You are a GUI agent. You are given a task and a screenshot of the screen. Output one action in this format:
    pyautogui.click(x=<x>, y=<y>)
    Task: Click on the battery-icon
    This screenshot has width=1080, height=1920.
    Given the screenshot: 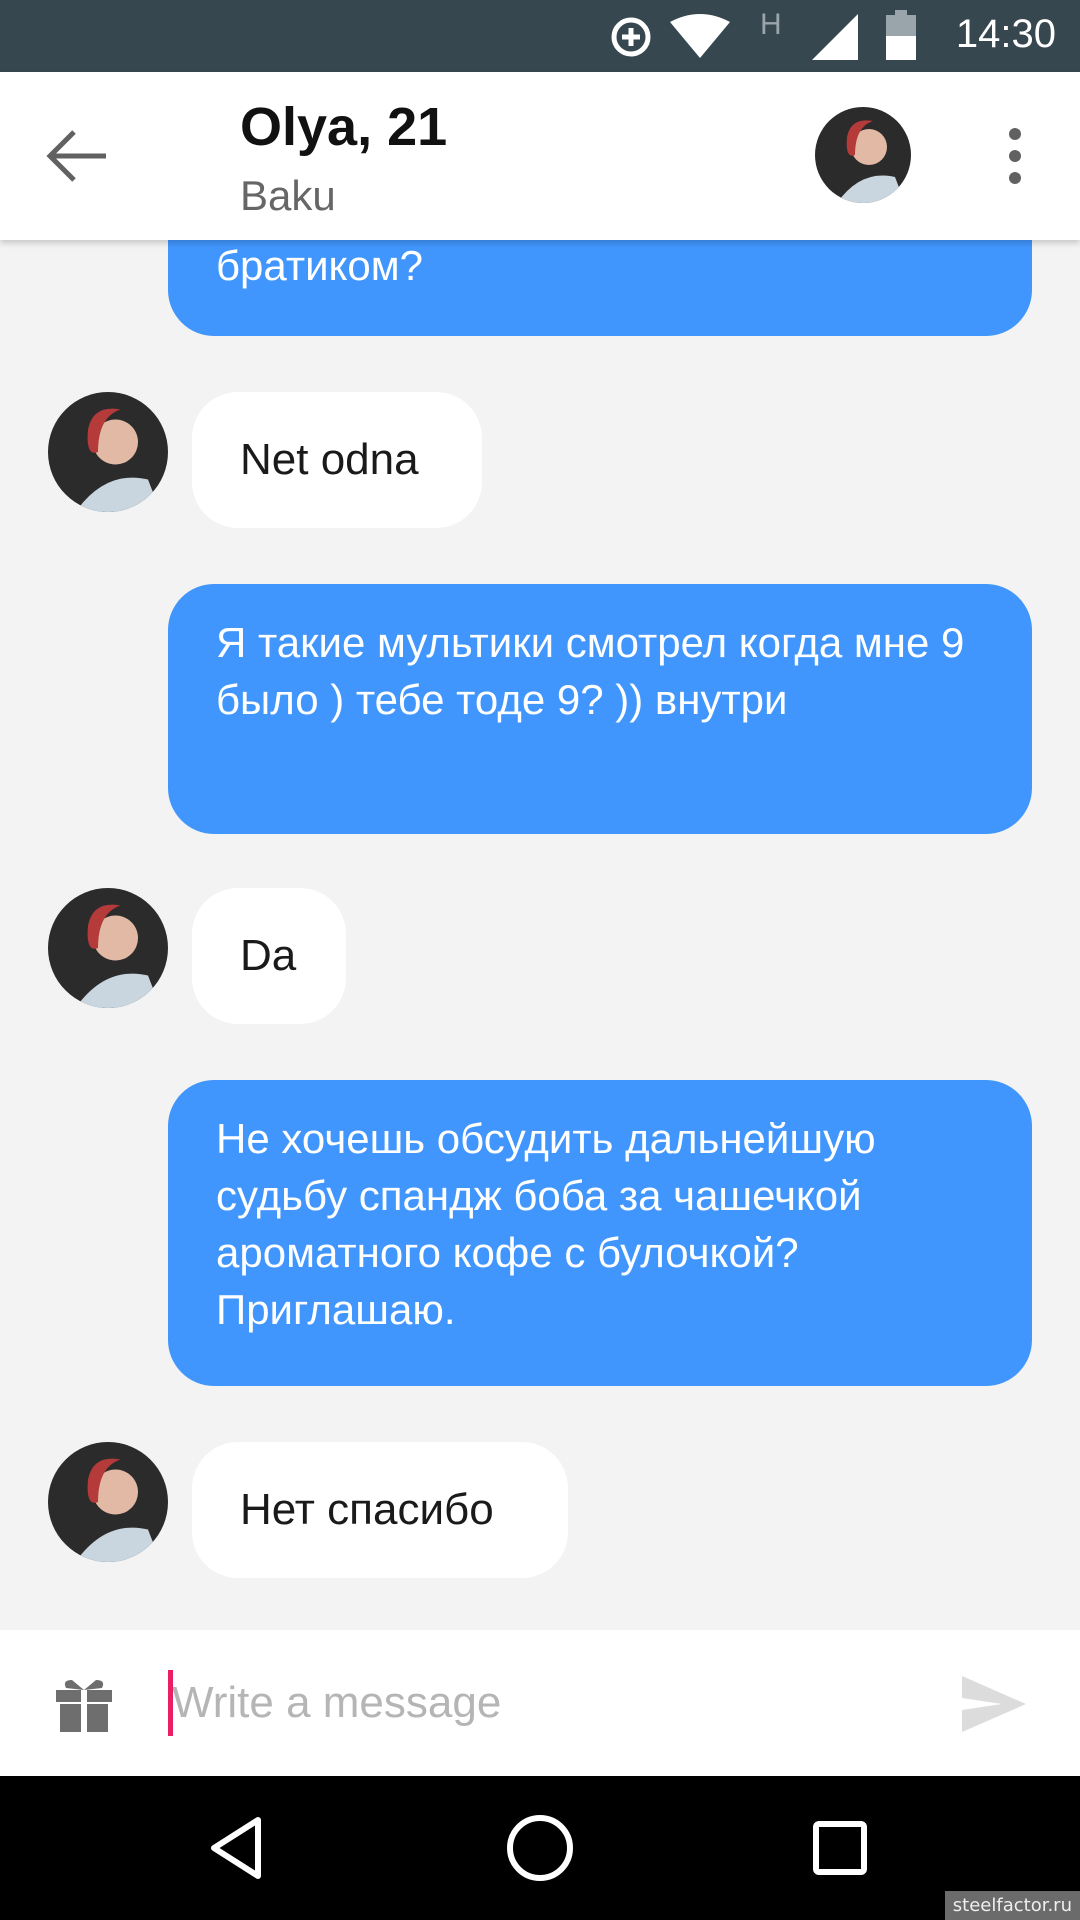 What is the action you would take?
    pyautogui.click(x=901, y=35)
    